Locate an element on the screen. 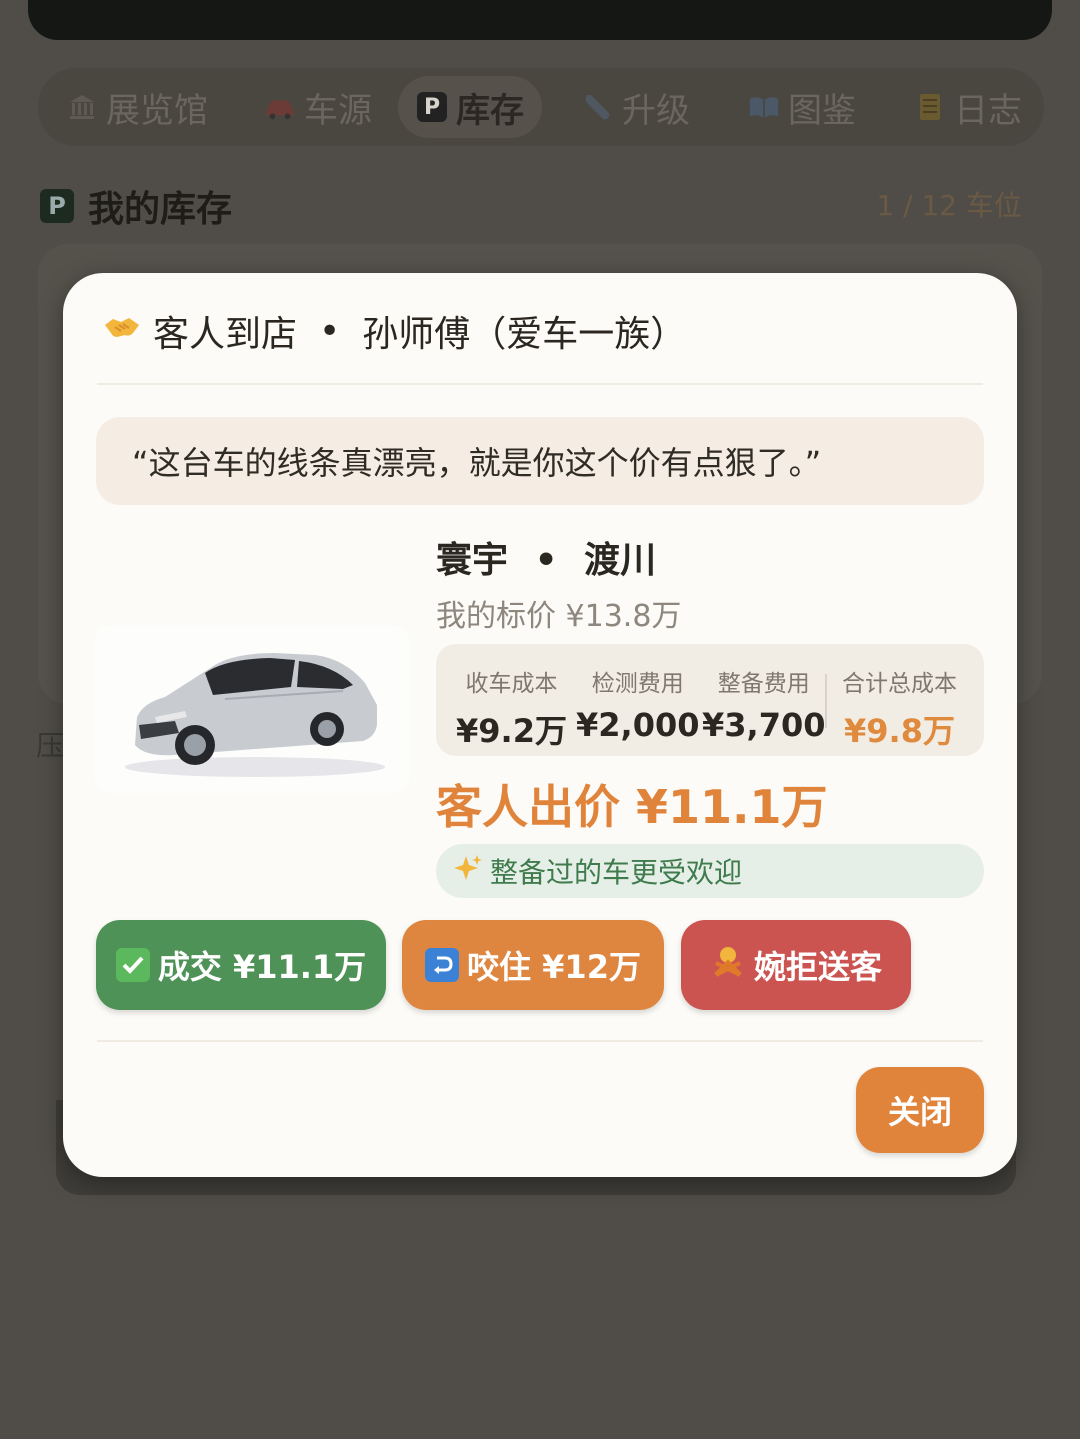 The height and width of the screenshot is (1439, 1080). customer-name: 孙师傅（爱车一族） is located at coordinates (524, 334).